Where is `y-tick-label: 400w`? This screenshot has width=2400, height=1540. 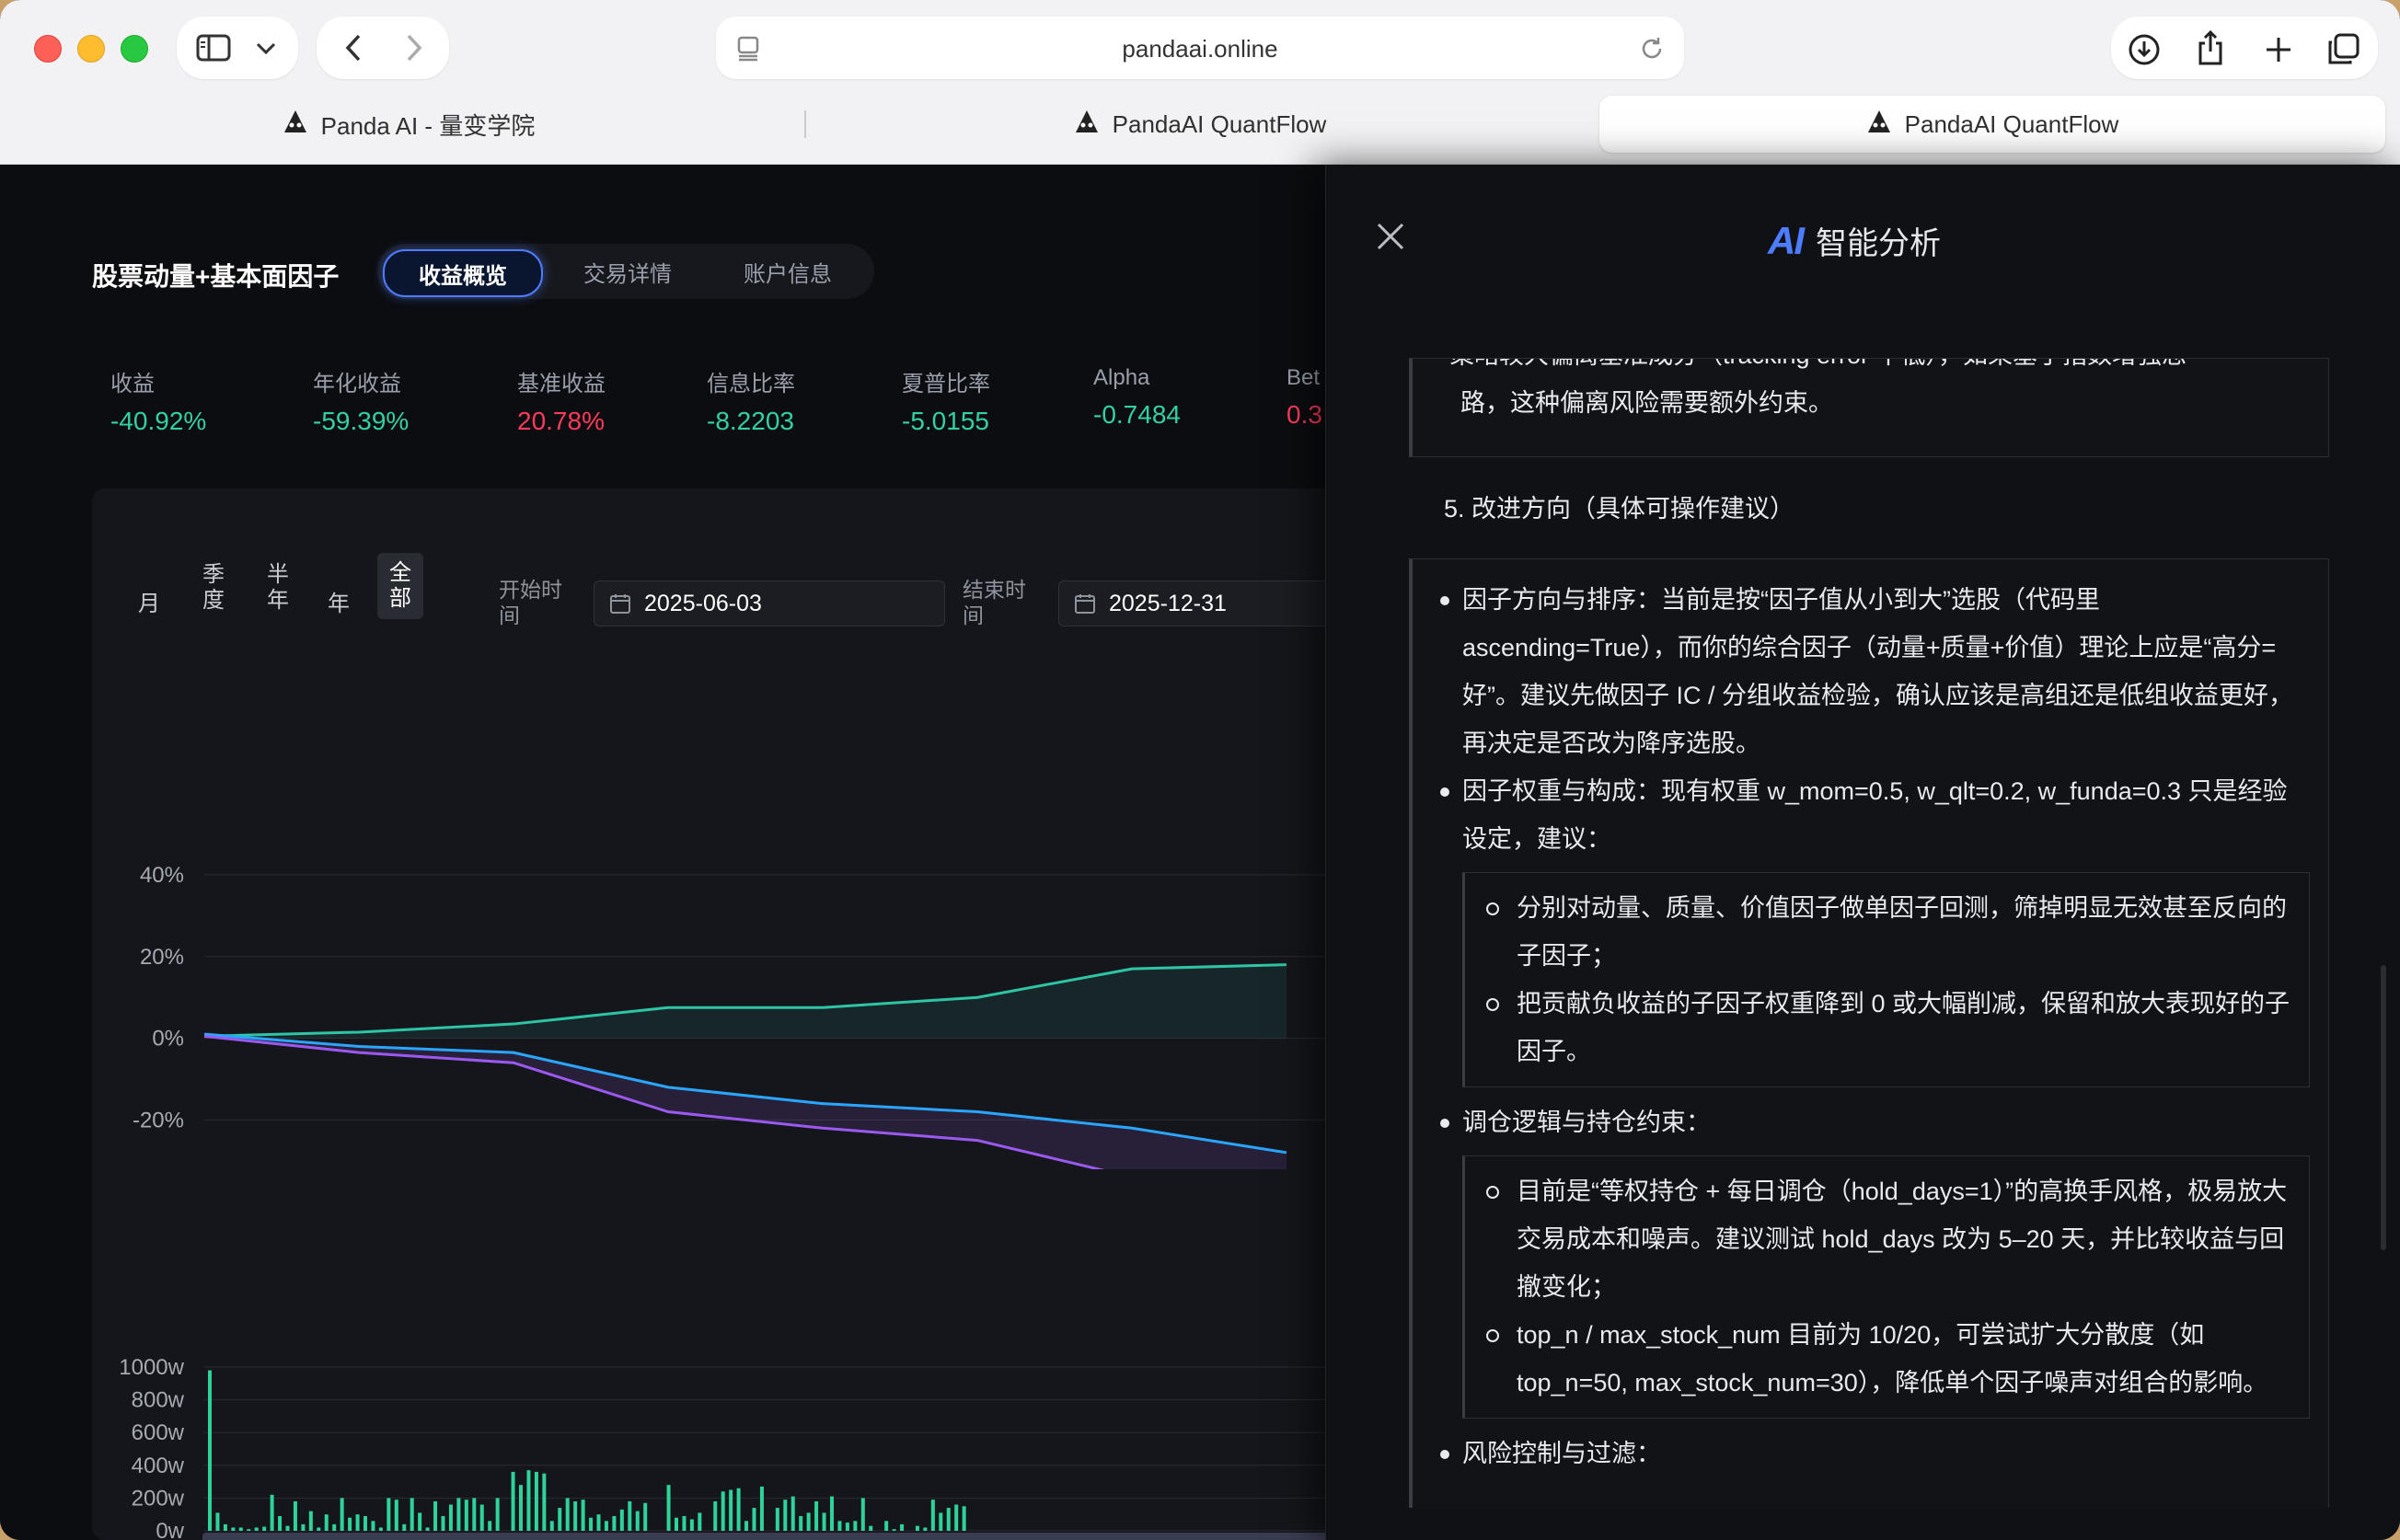 y-tick-label: 400w is located at coordinates (158, 1466).